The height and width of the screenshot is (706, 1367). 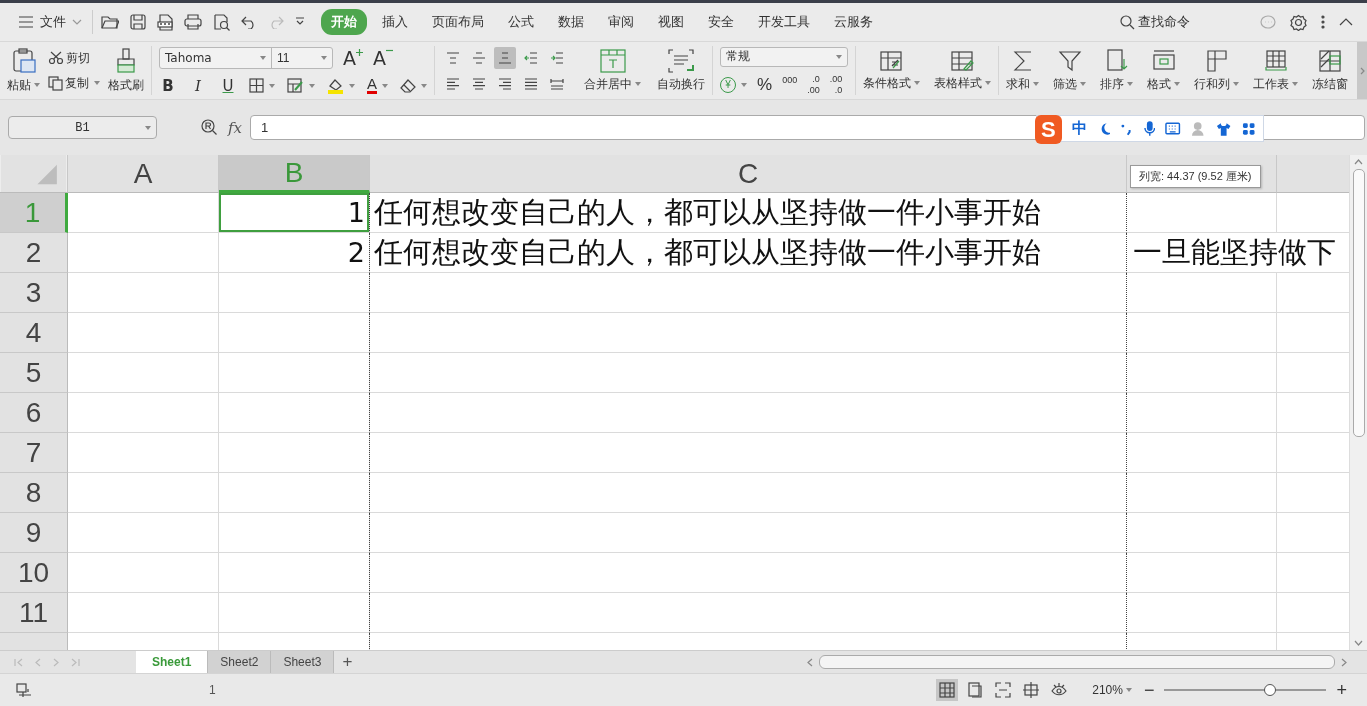 I want to click on column-width-tooltip: 列宽: 44.37 (9.52 厘米), so click(x=1195, y=176).